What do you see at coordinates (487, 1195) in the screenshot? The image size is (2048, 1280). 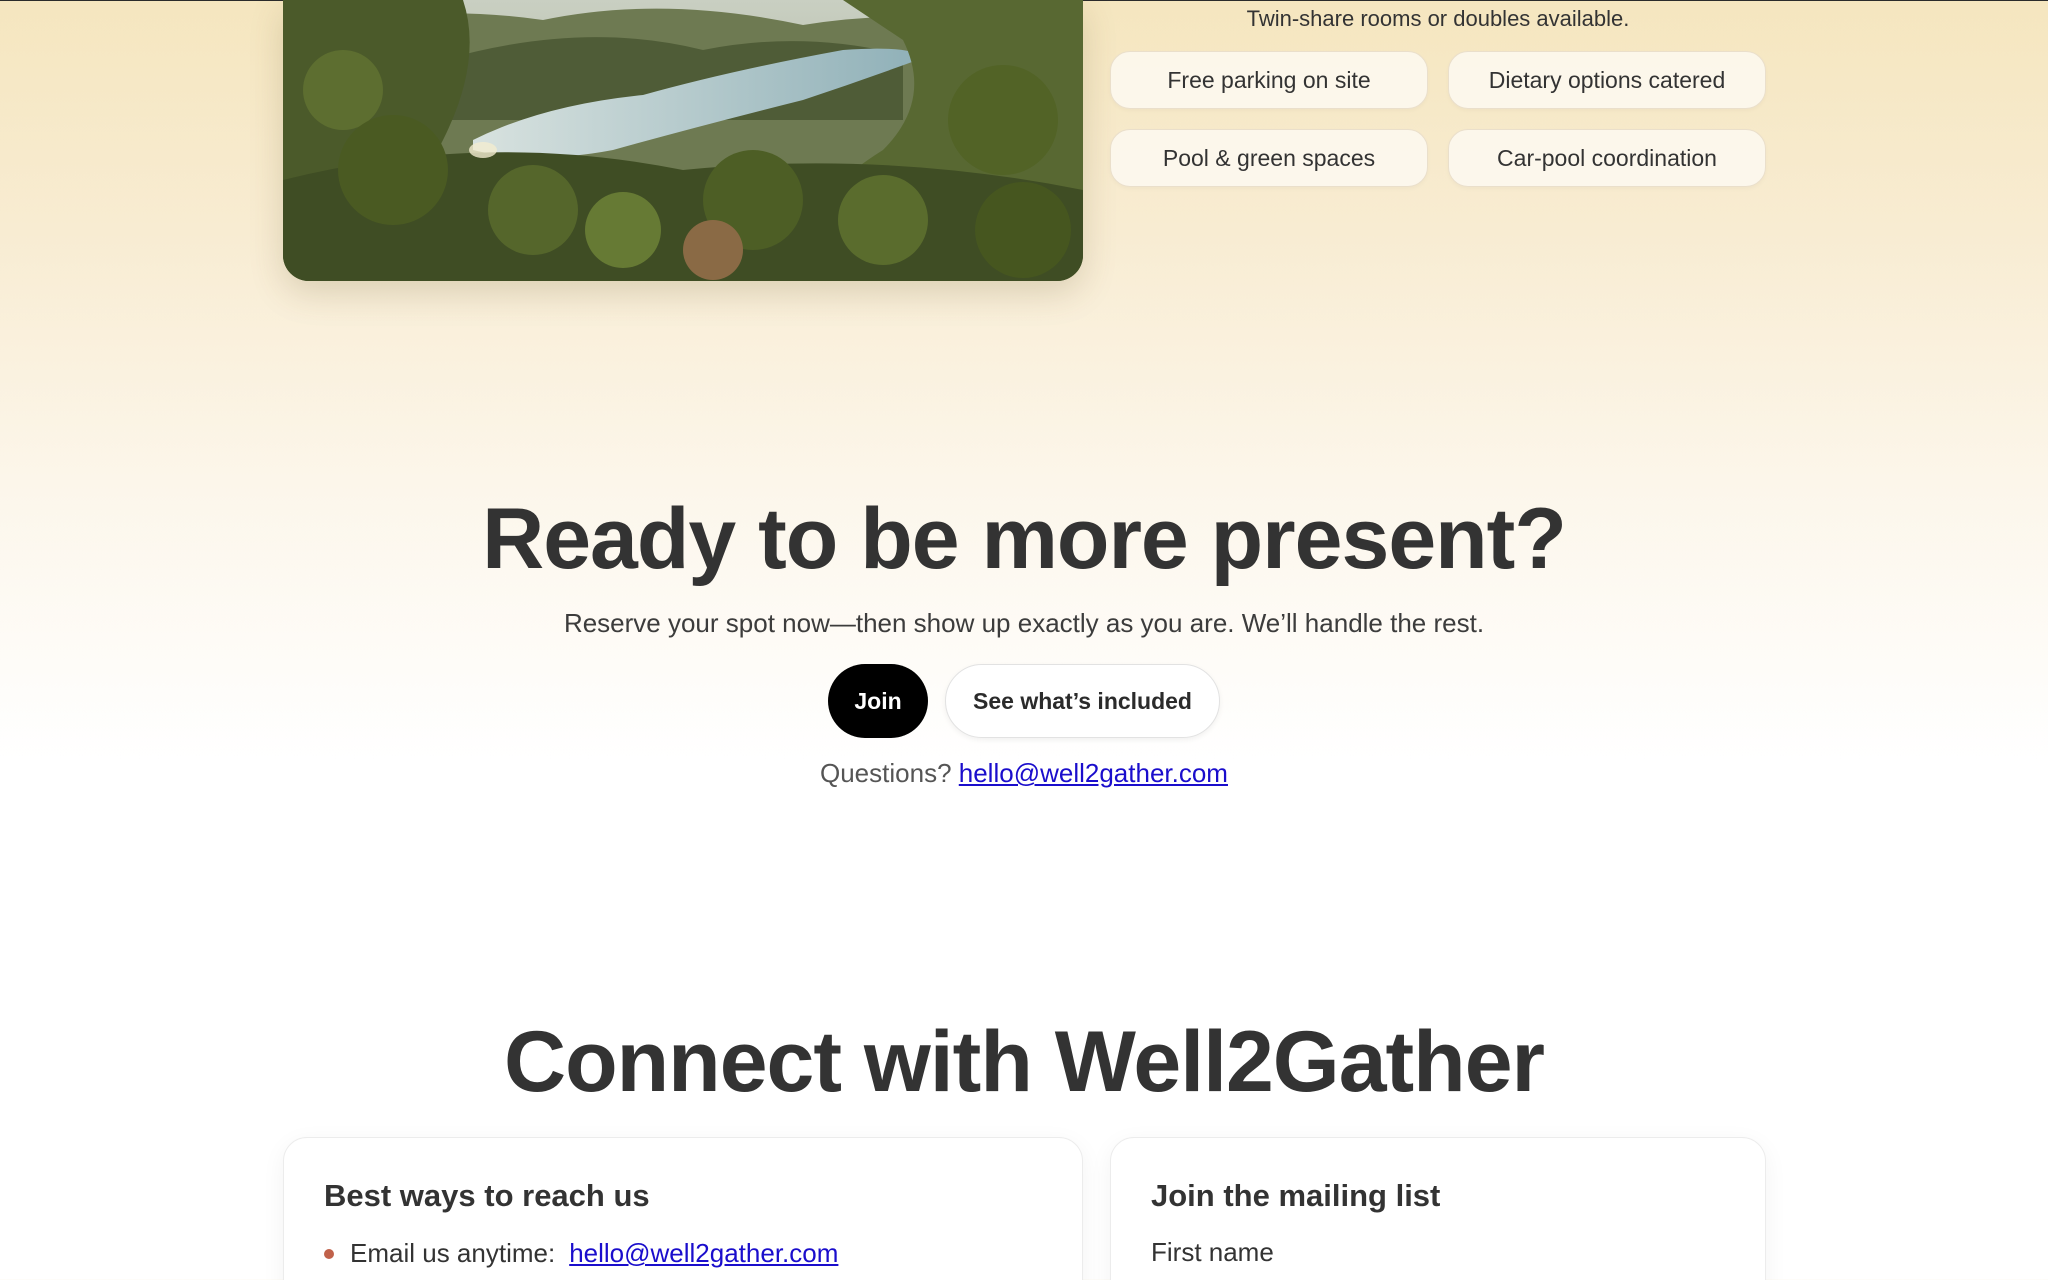 I see `reach-us-heading: Best ways to reach us` at bounding box center [487, 1195].